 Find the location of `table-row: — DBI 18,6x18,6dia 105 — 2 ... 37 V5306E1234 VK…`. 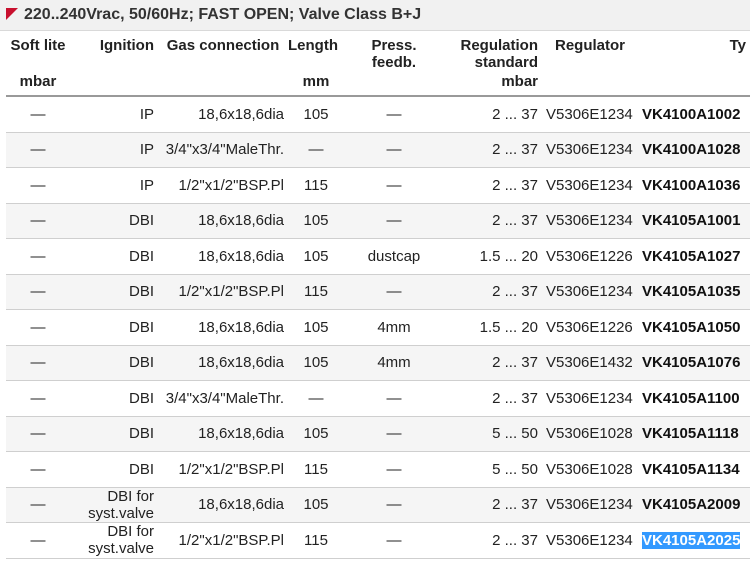

table-row: — DBI 18,6x18,6dia 105 — 2 ... 37 V5306E1234 VK… is located at coordinates (378, 221).